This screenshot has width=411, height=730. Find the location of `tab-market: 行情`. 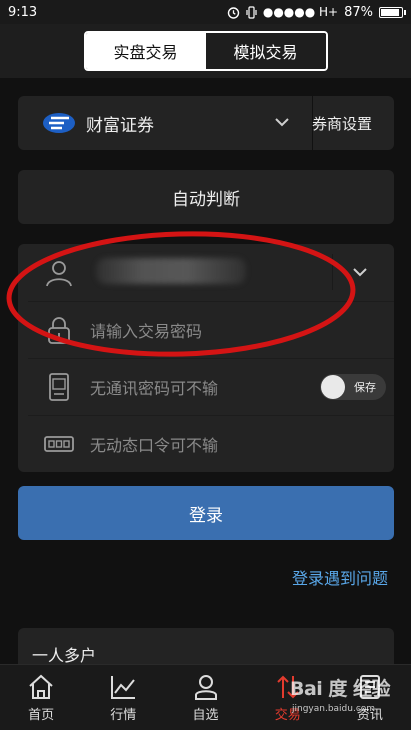

tab-market: 行情 is located at coordinates (123, 697).